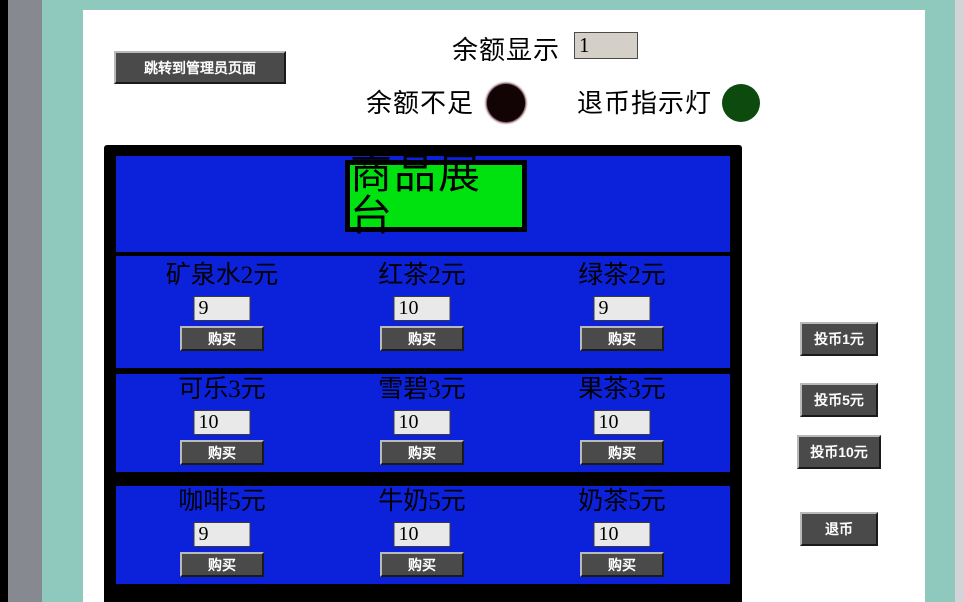  I want to click on low-balance-label: 余额不足, so click(420, 103).